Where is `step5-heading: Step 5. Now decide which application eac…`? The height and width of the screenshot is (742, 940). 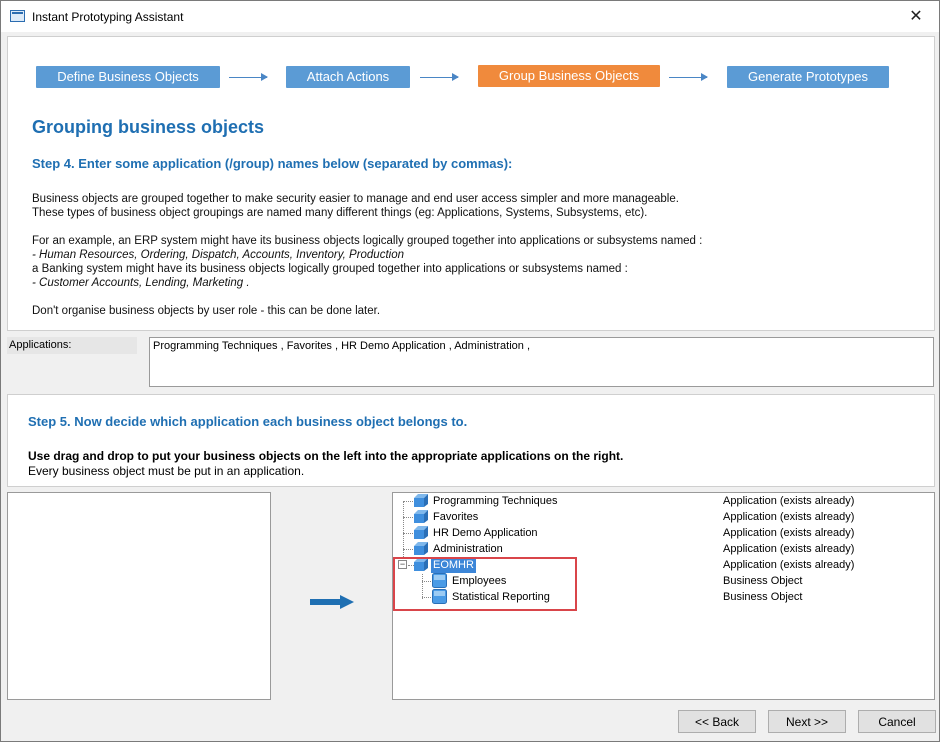
step5-heading: Step 5. Now decide which application eac… is located at coordinates (248, 421).